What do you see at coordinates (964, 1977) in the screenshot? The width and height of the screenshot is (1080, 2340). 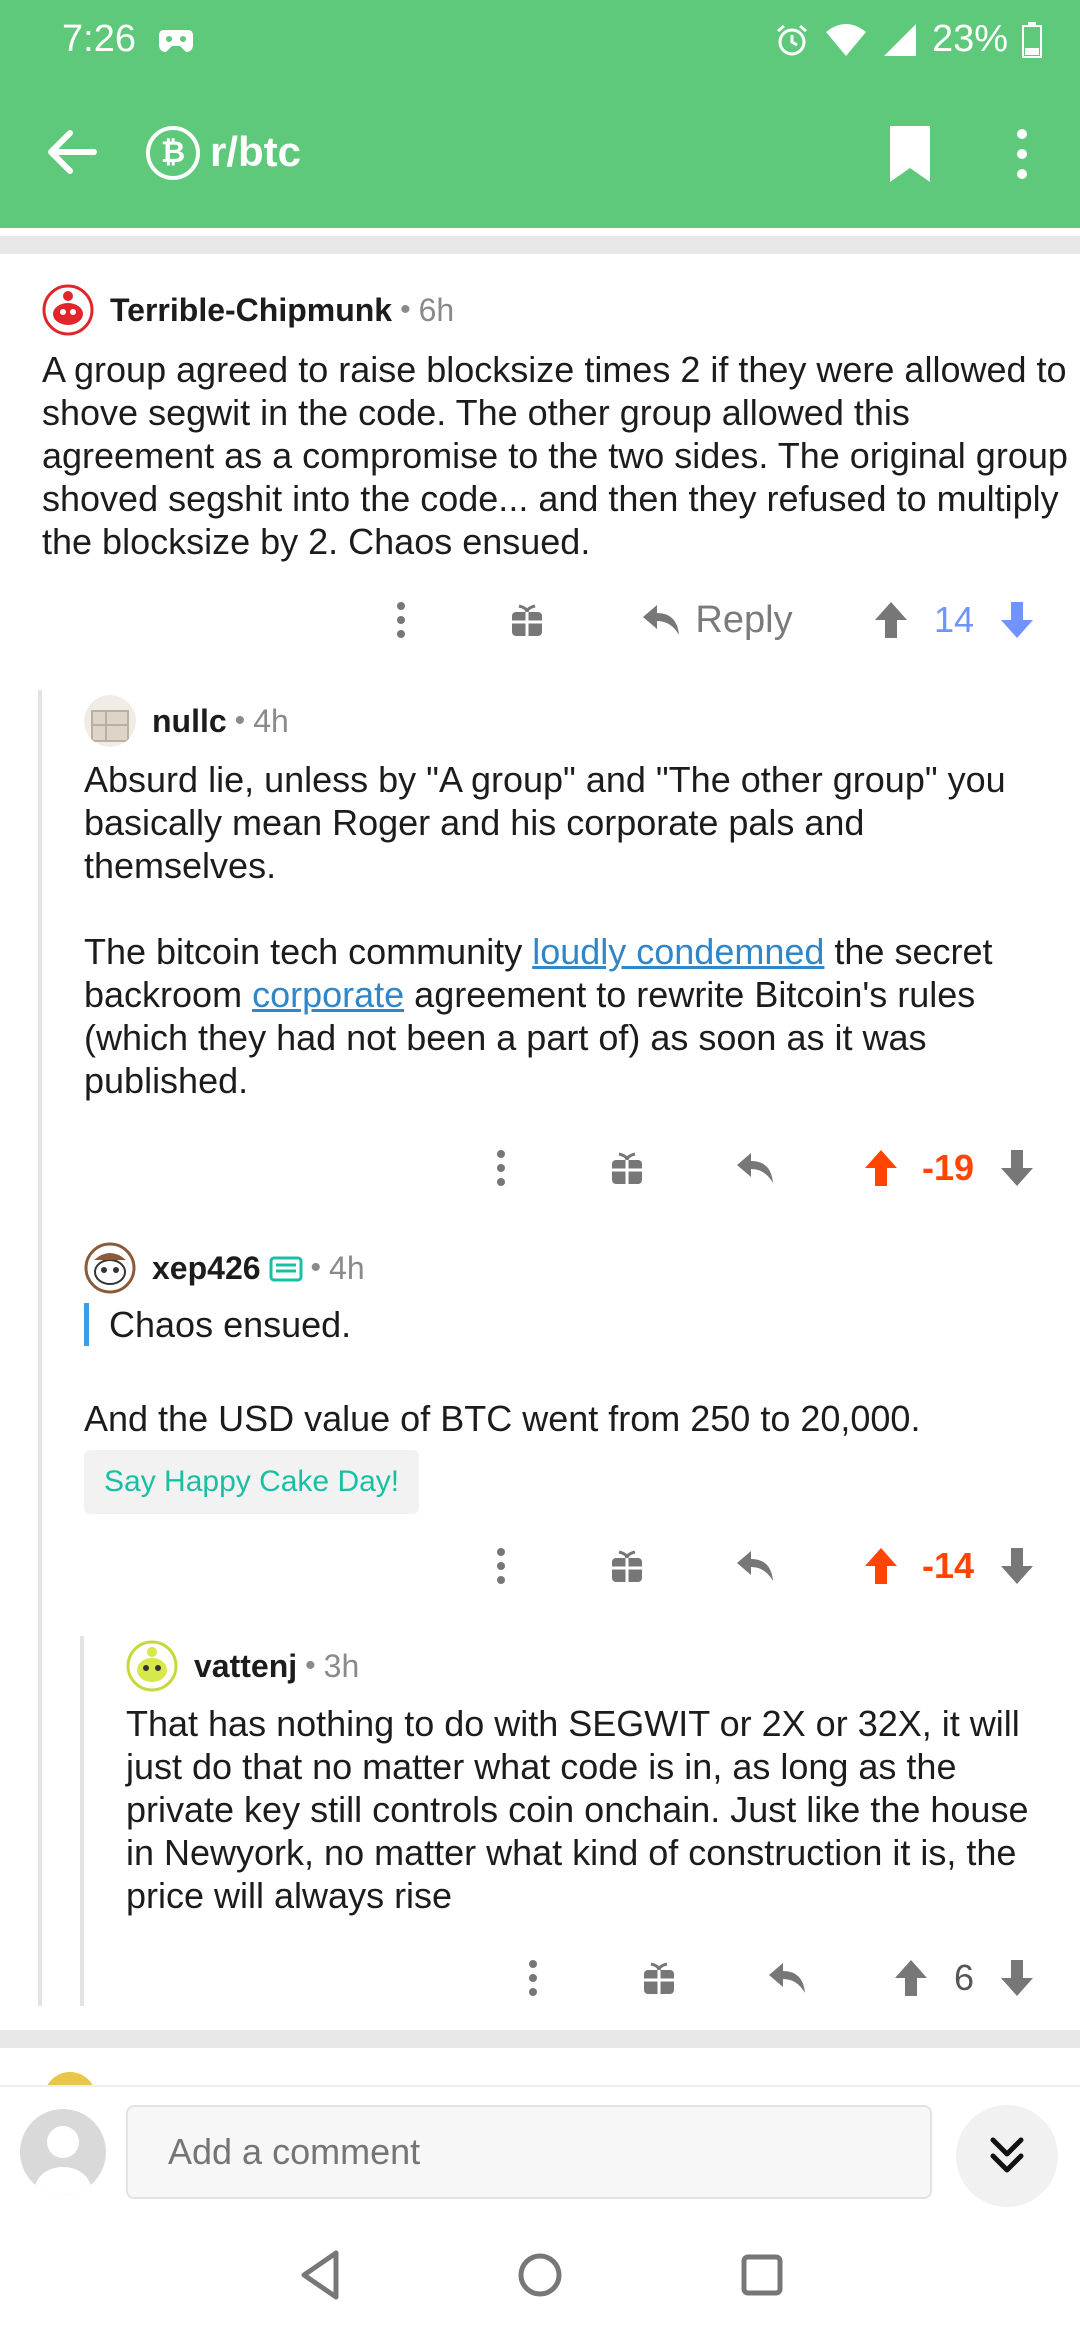 I see `score-value: 6` at bounding box center [964, 1977].